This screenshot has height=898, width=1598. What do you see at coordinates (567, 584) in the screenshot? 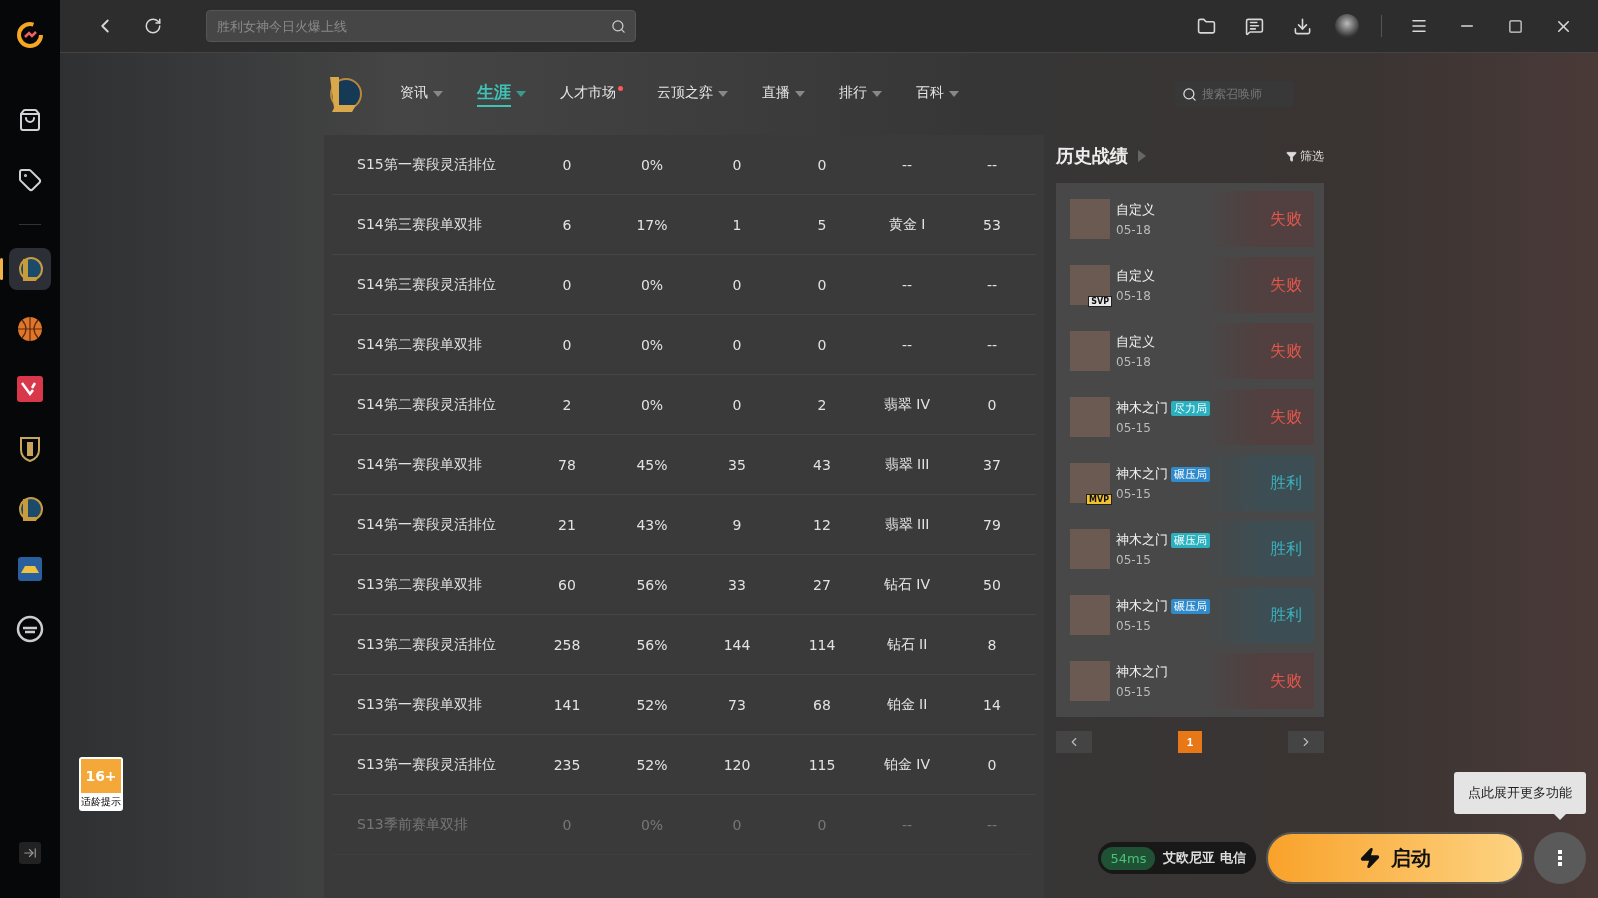
I see `table-cell-text: 60` at bounding box center [567, 584].